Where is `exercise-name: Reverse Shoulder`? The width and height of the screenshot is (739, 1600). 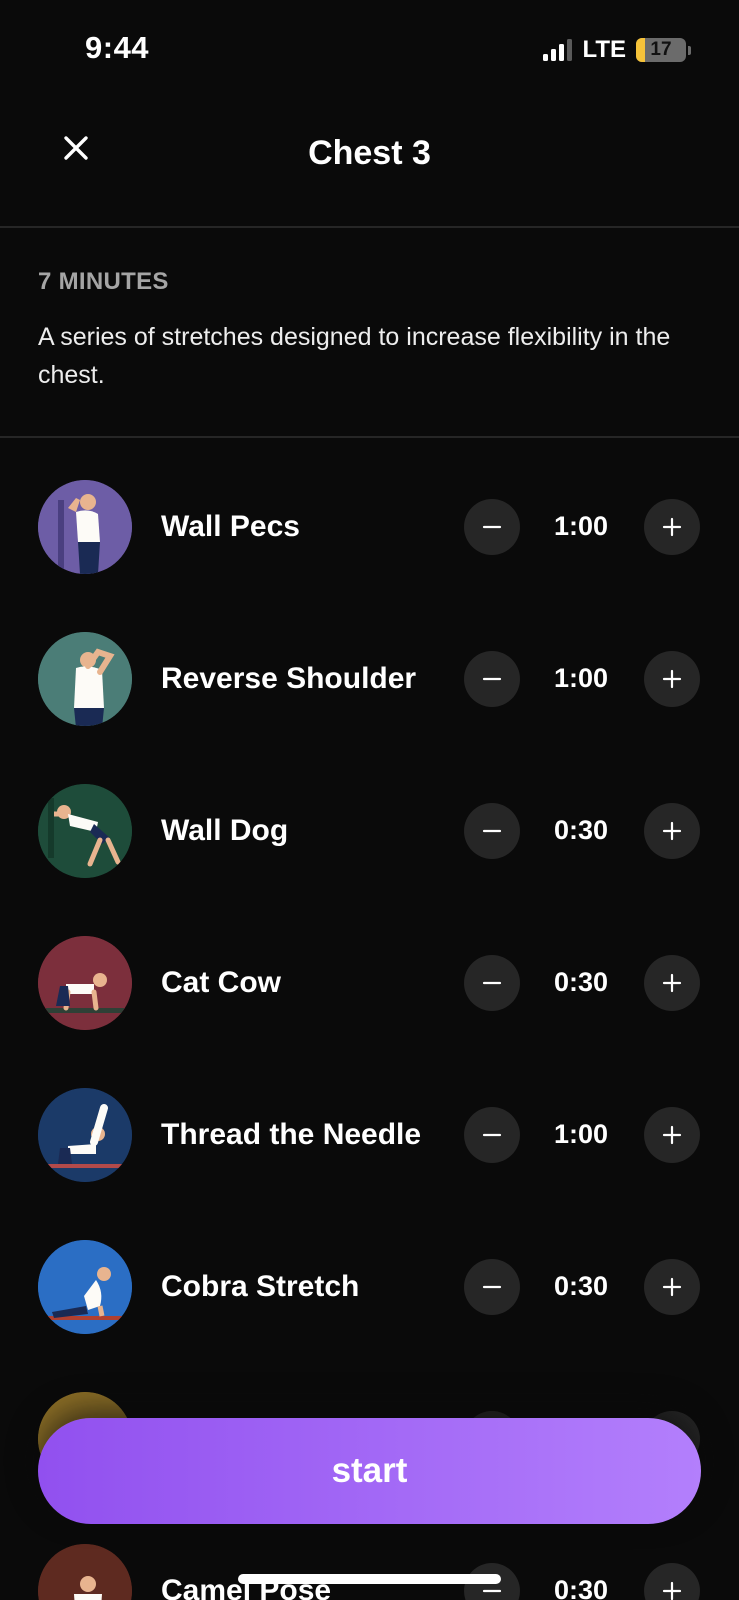 exercise-name: Reverse Shoulder is located at coordinates (289, 678).